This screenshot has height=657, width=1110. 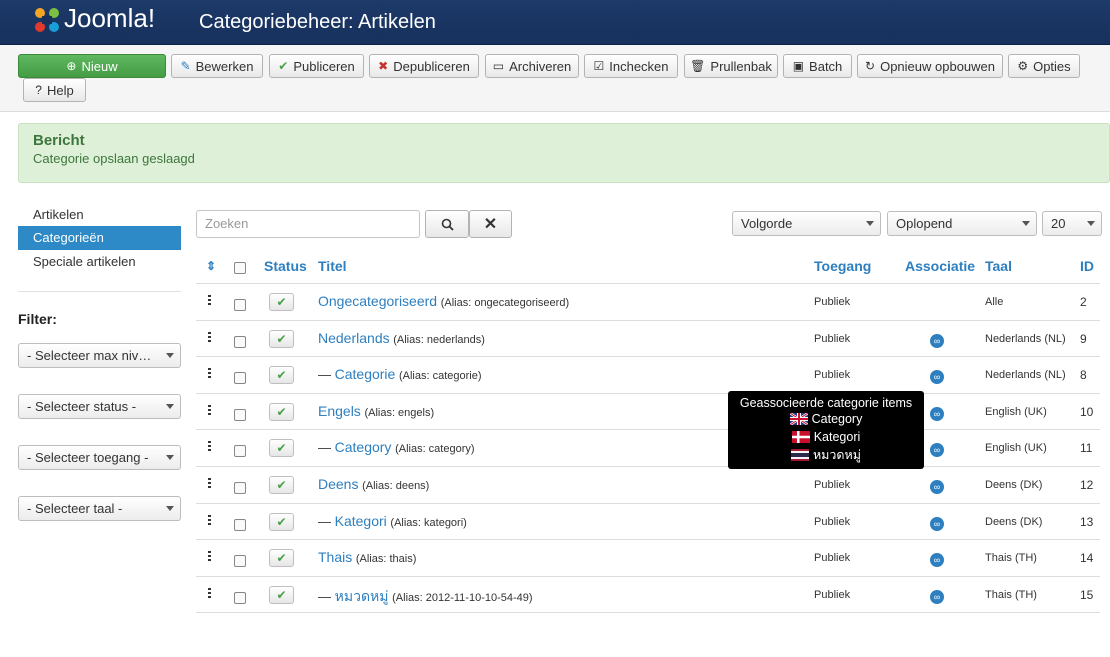 I want to click on category-title-link: Deens, so click(x=338, y=484).